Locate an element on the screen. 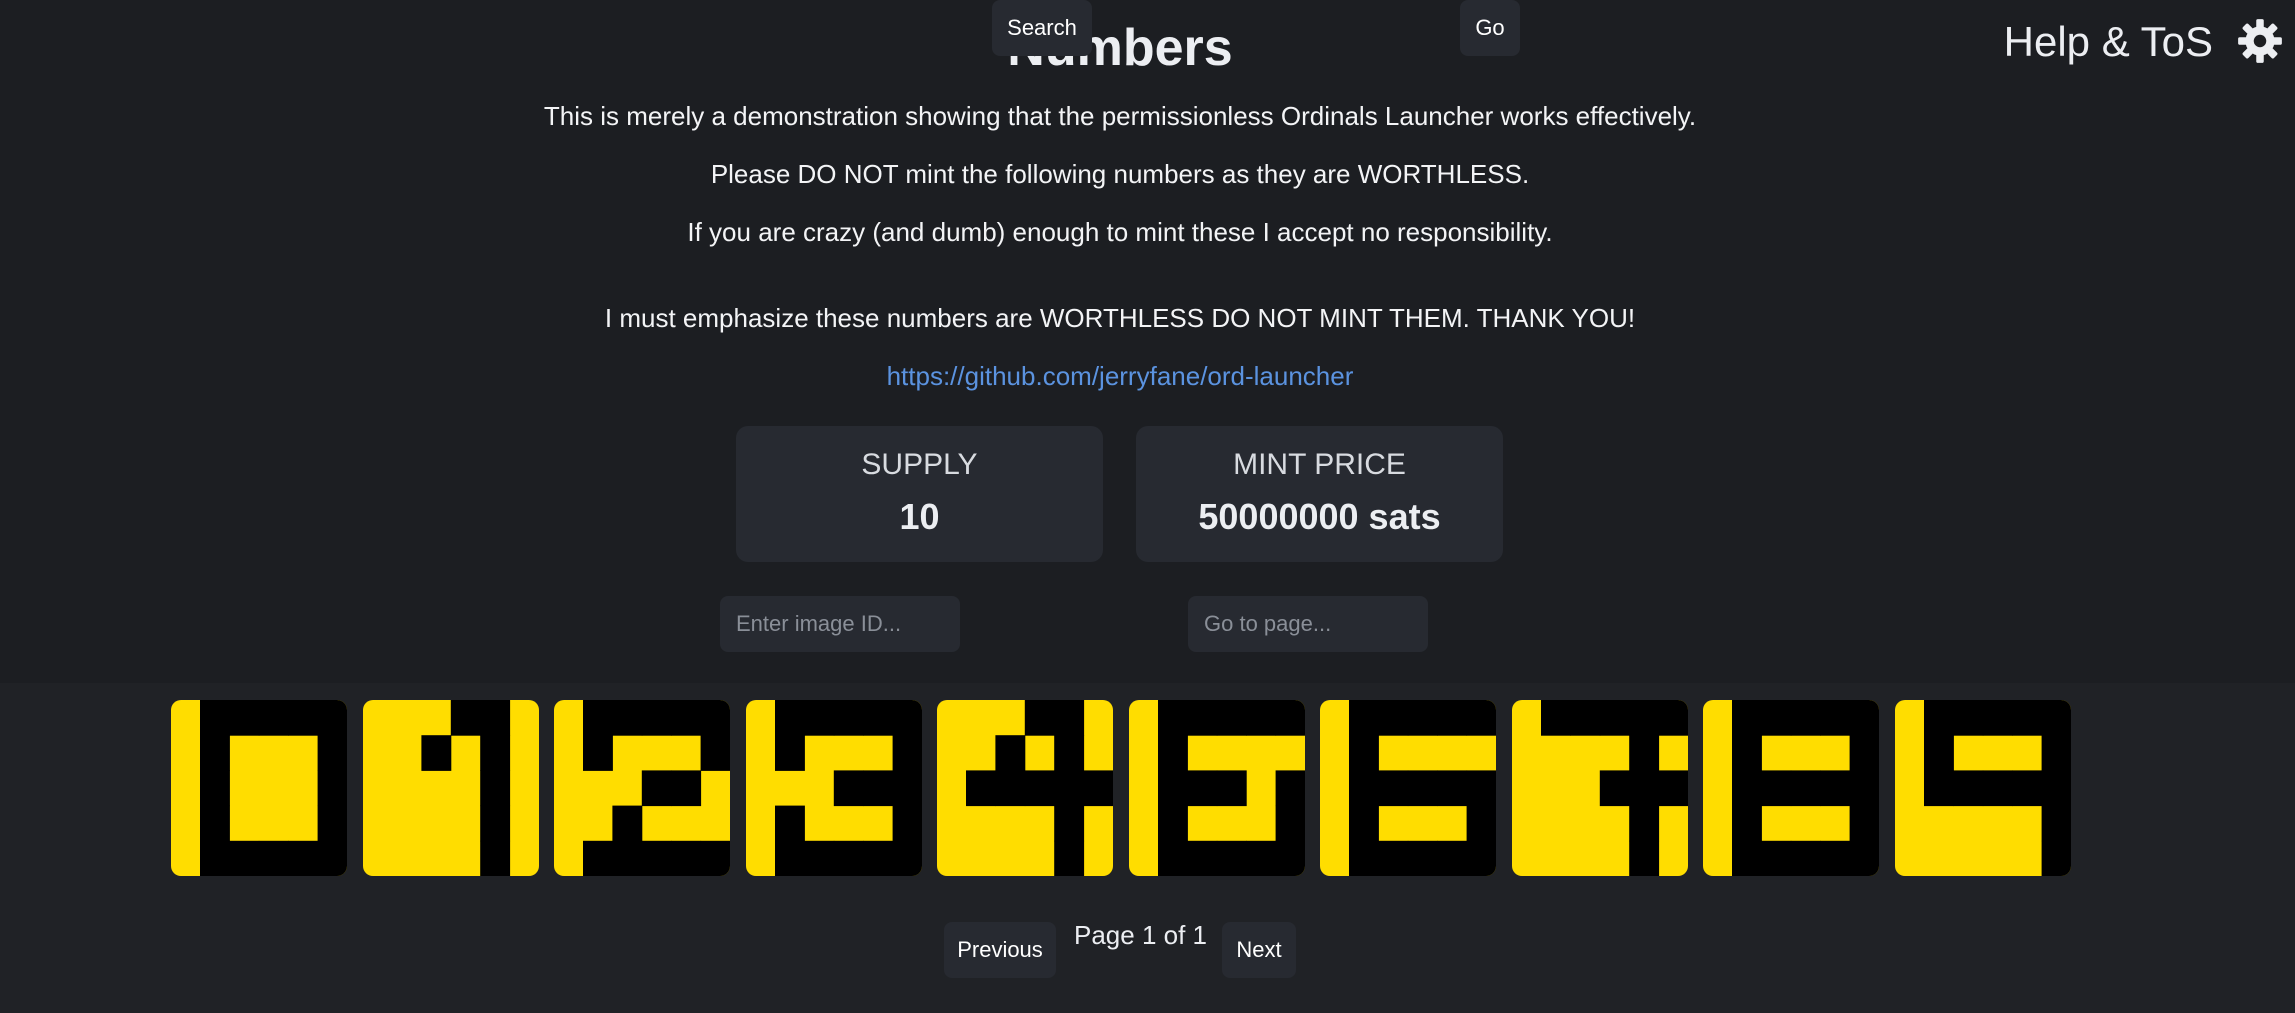  supply-card: SUPPLY 10 is located at coordinates (919, 494).